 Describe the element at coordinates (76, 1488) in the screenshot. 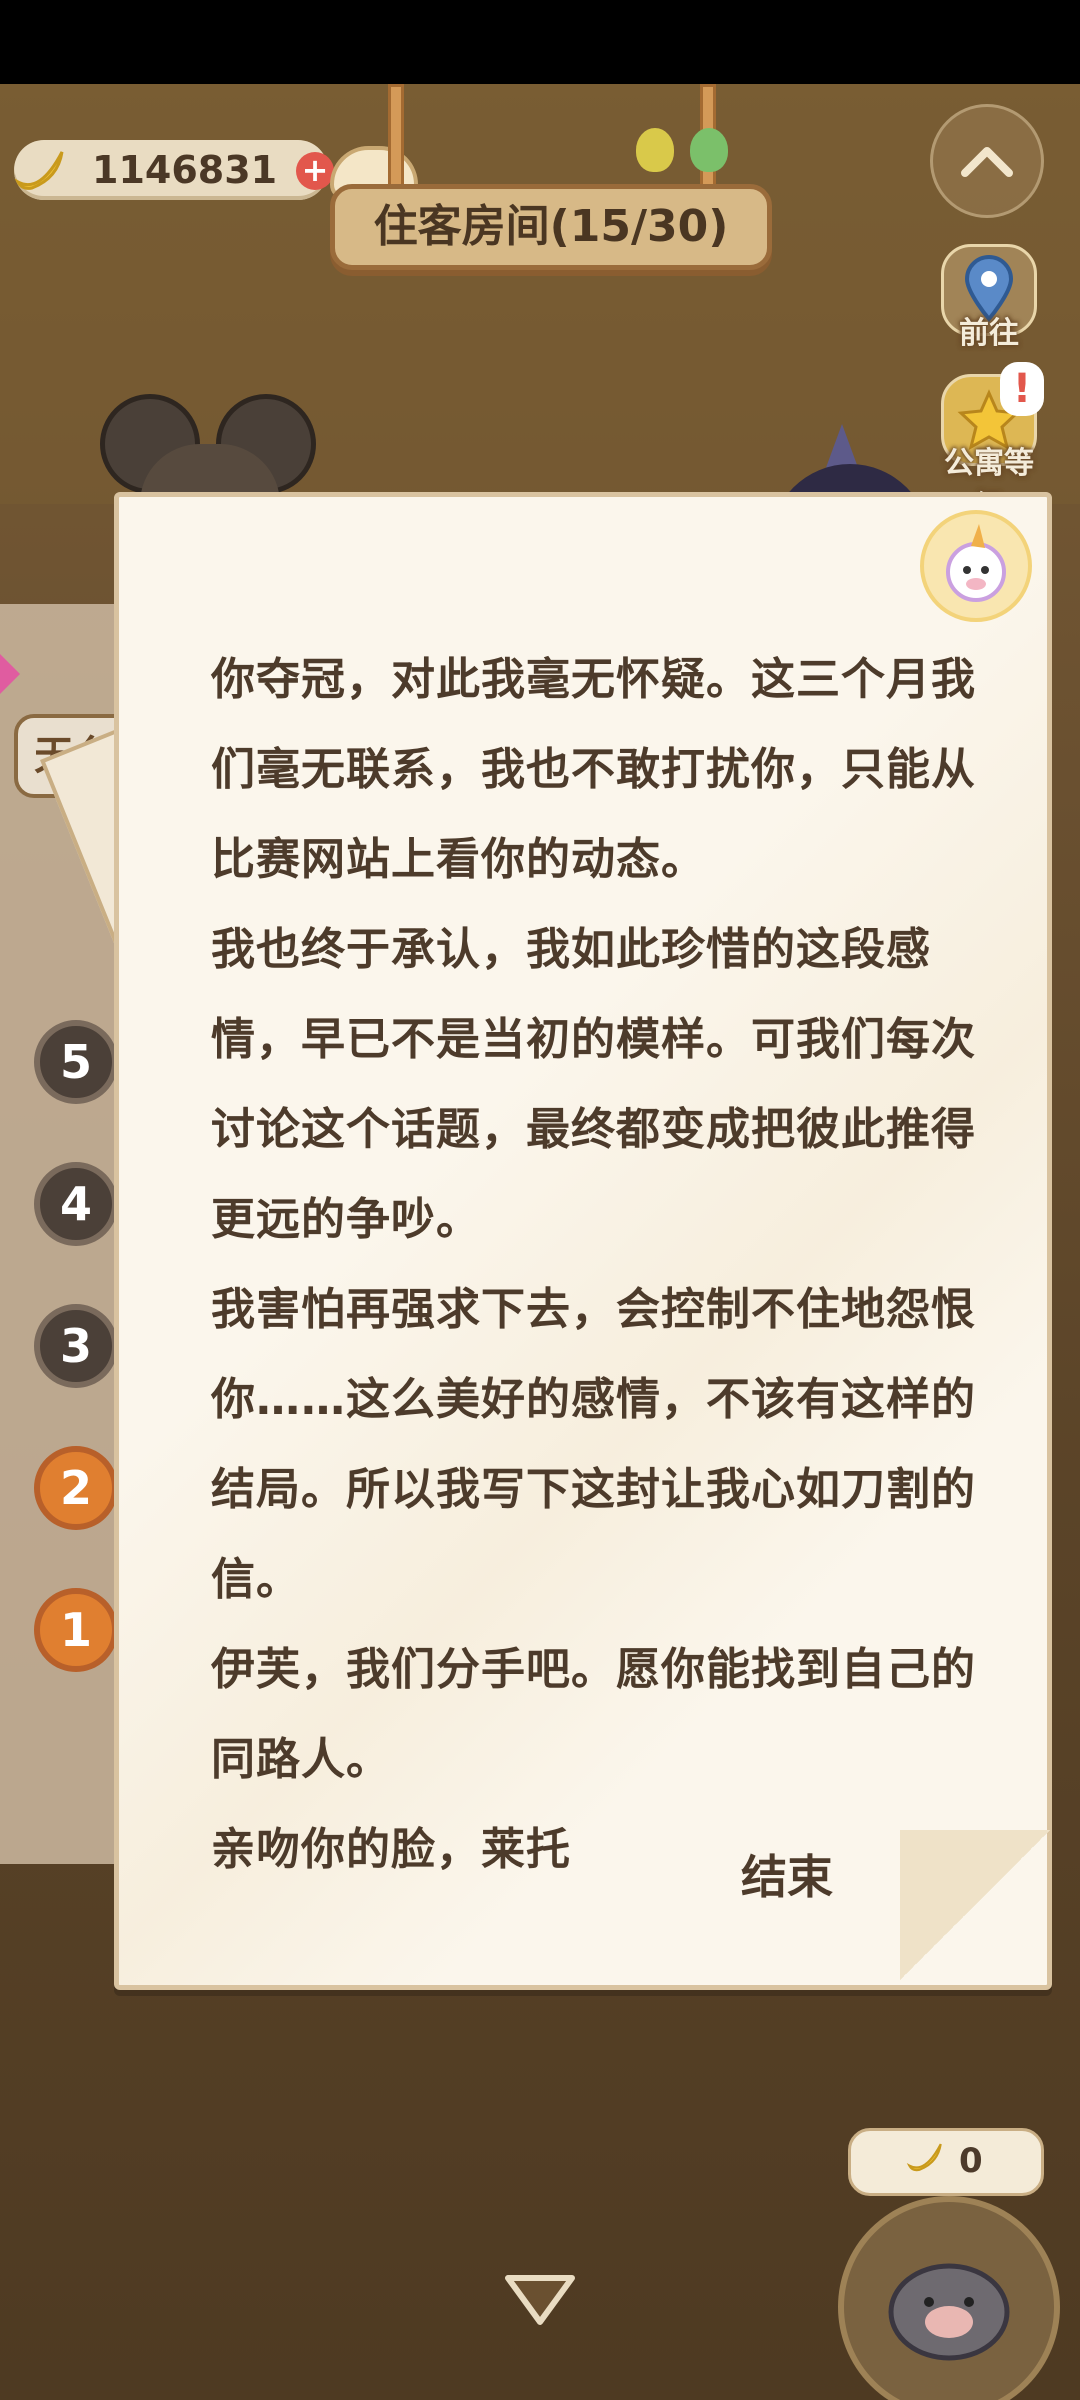

I see `floor-badge-2: 2` at that location.